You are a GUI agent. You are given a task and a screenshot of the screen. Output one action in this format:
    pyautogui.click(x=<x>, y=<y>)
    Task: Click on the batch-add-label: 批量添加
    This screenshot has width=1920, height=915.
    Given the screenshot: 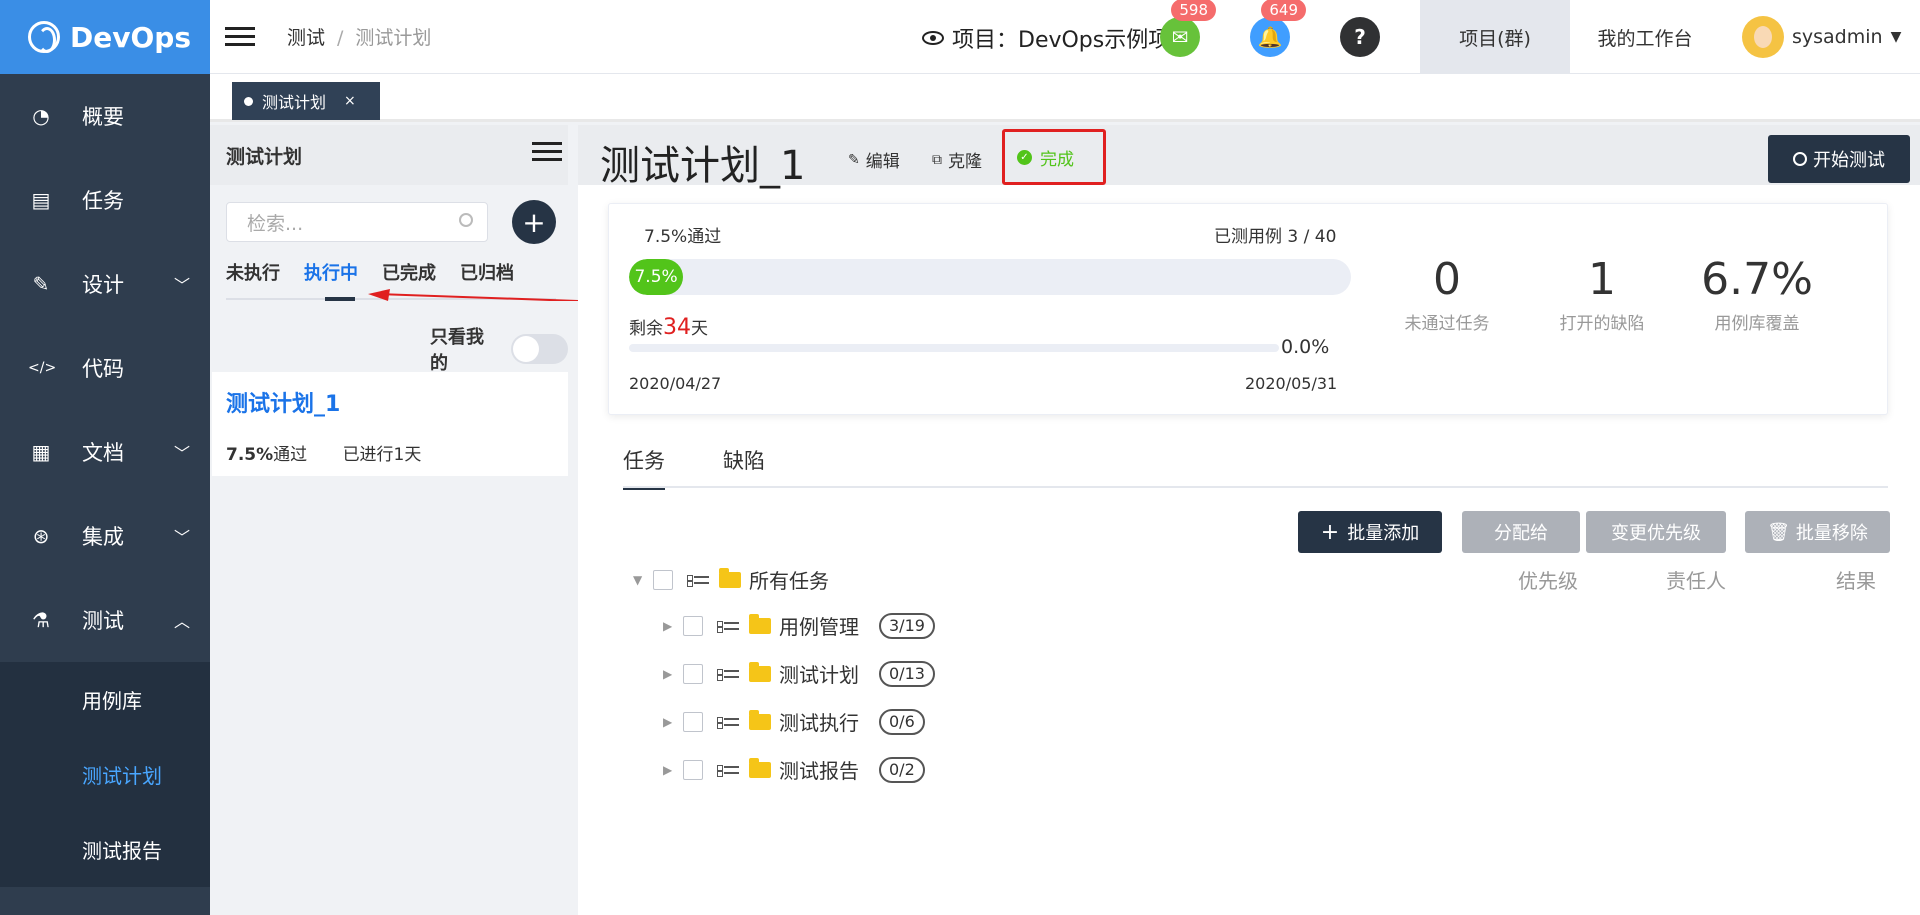 What is the action you would take?
    pyautogui.click(x=1383, y=533)
    